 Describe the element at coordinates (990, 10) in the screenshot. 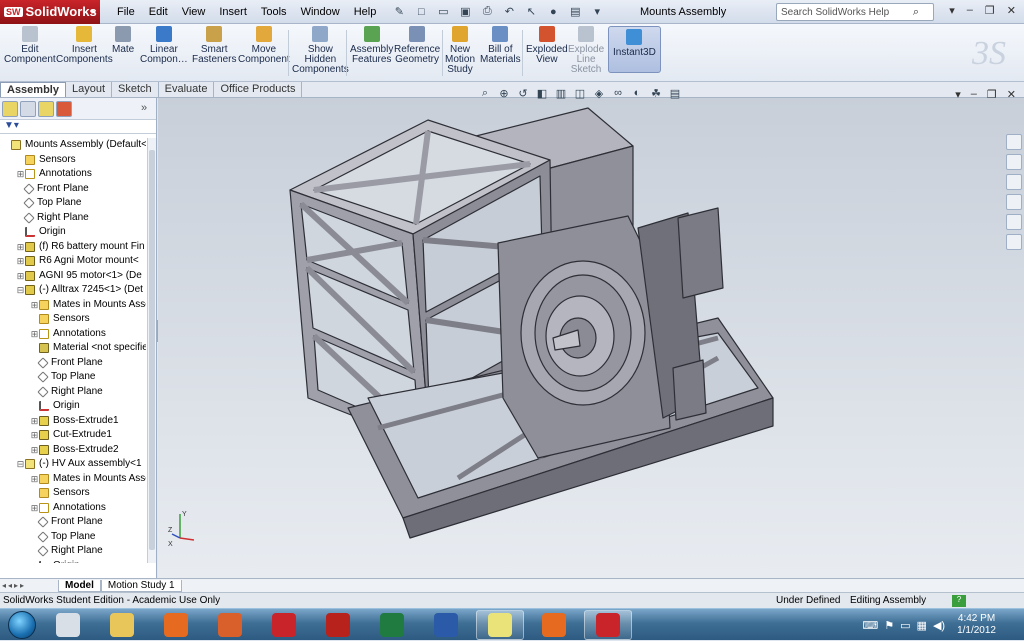

I see `restore-icon: ❐` at that location.